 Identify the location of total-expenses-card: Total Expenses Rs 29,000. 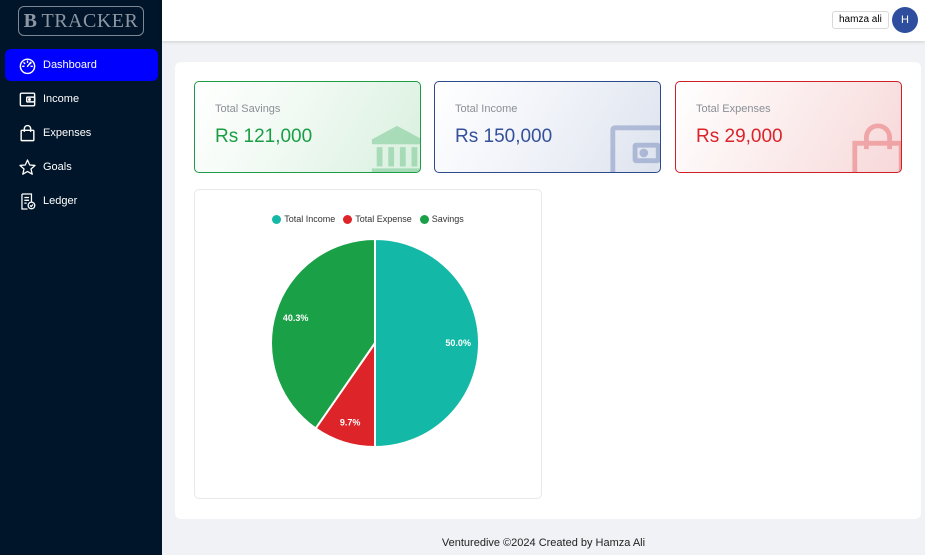
(788, 127).